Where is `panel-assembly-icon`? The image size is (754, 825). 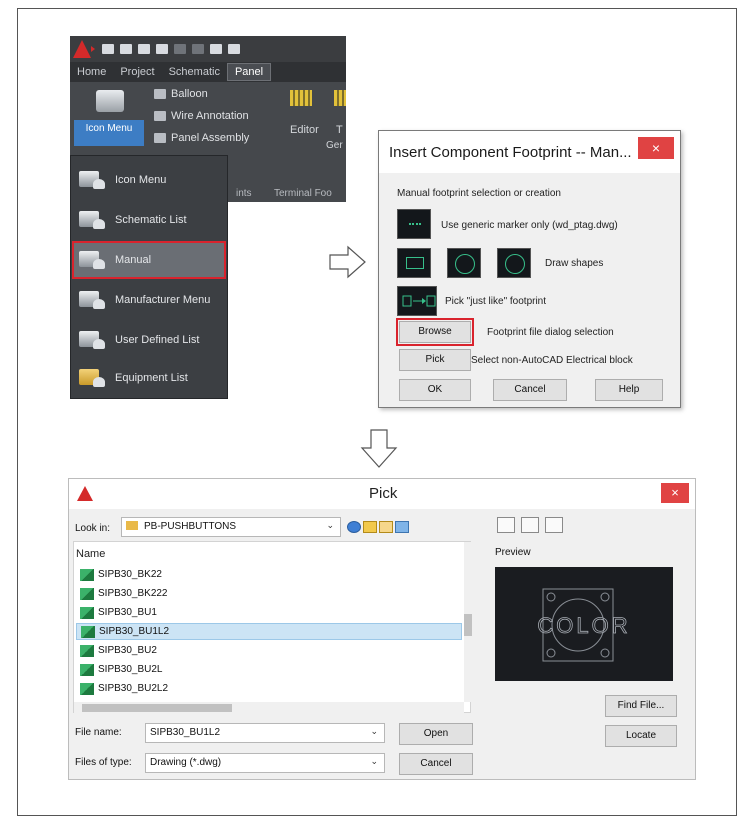
panel-assembly-icon is located at coordinates (160, 138).